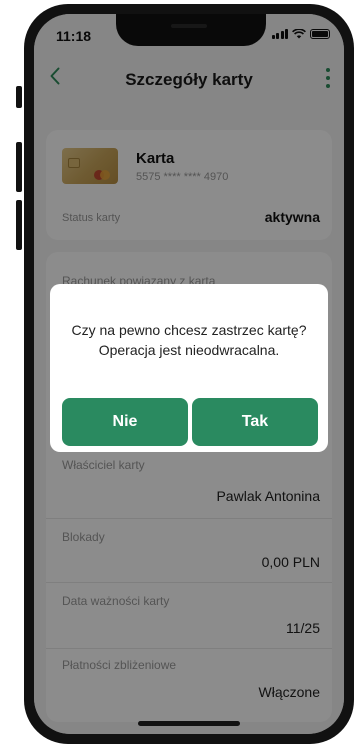  I want to click on dialog-question: Czy na pewno chcesz zastrzec kartę?, so click(189, 330).